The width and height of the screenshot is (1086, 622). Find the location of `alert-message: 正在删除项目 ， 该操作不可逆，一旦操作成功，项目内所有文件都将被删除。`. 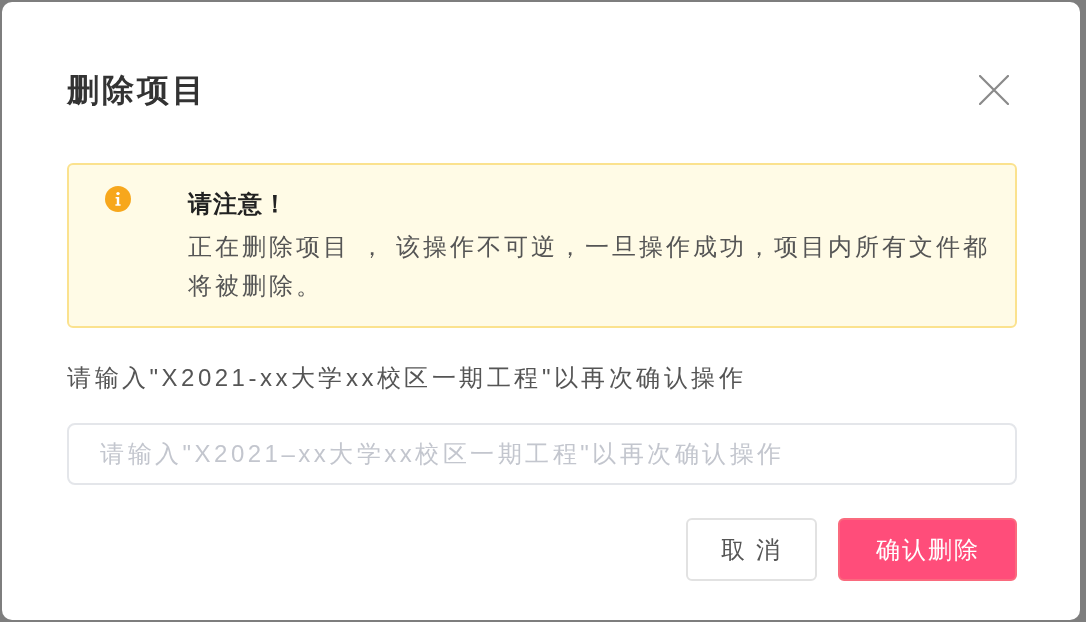

alert-message: 正在删除项目 ， 该操作不可逆，一旦操作成功，项目内所有文件都将被删除。 is located at coordinates (590, 266).